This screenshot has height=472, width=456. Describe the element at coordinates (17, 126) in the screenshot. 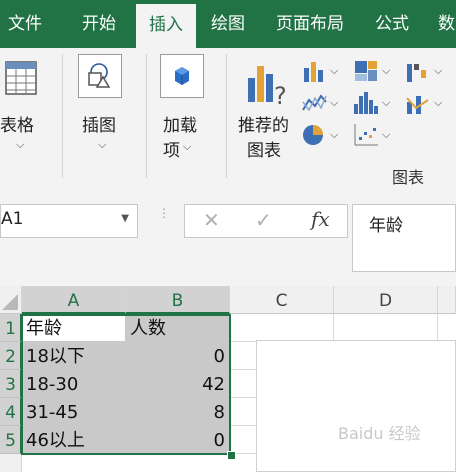

I see `table-label: 表格` at that location.